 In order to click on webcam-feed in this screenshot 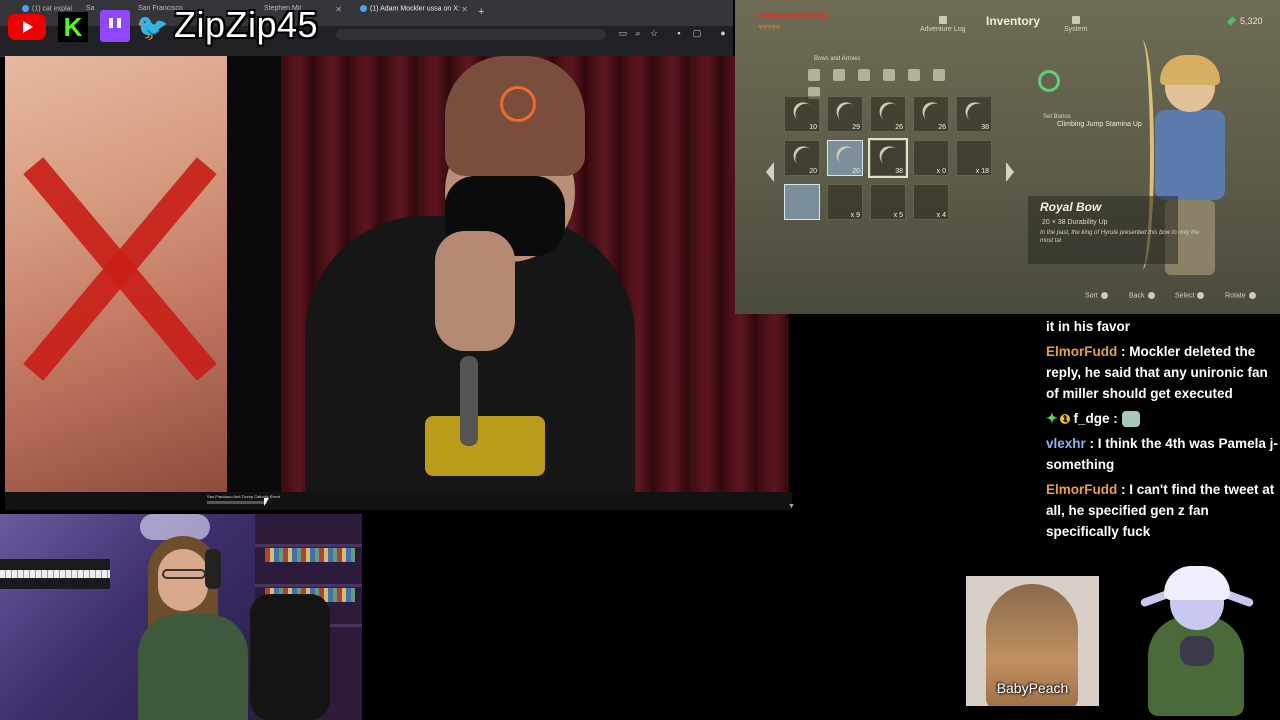, I will do `click(181, 617)`.